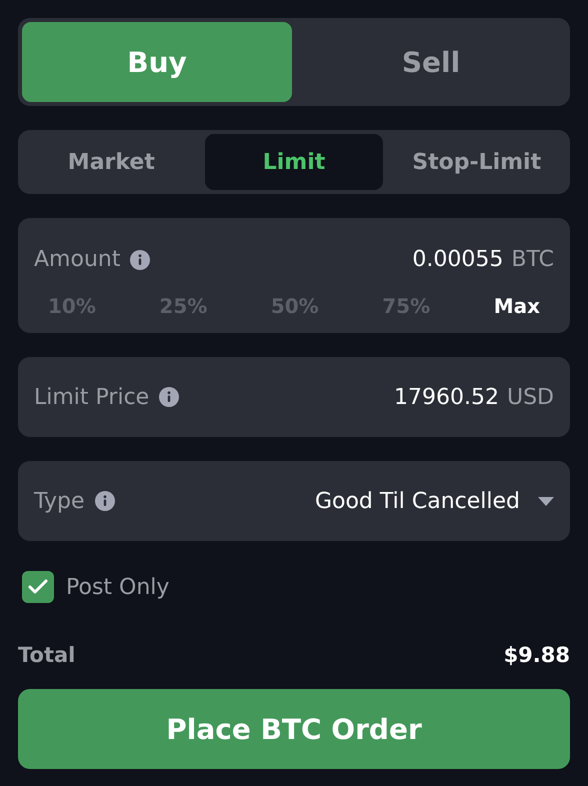  I want to click on order-type-tab: Limit, so click(294, 162).